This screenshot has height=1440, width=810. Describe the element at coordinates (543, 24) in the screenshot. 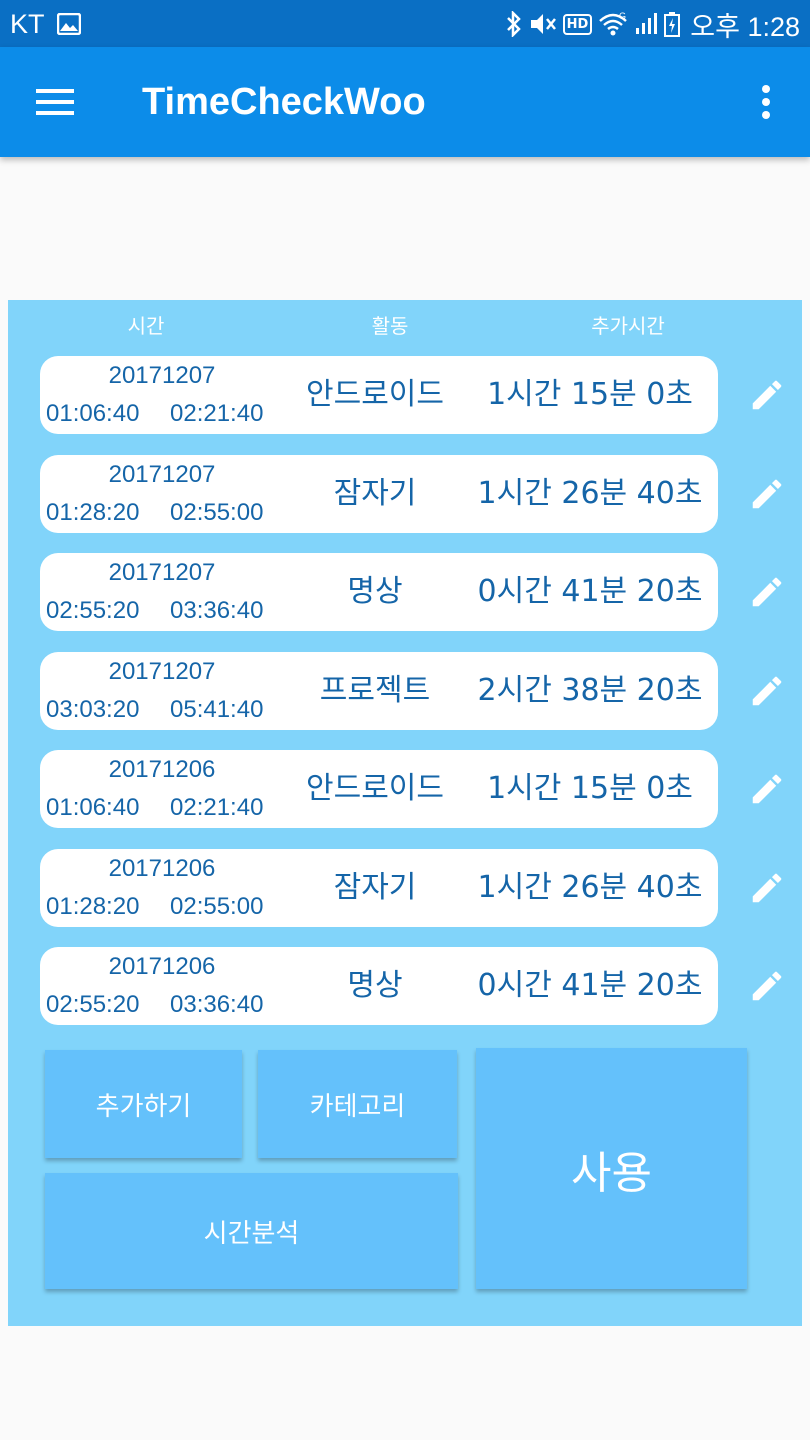

I see `mute-icon` at that location.